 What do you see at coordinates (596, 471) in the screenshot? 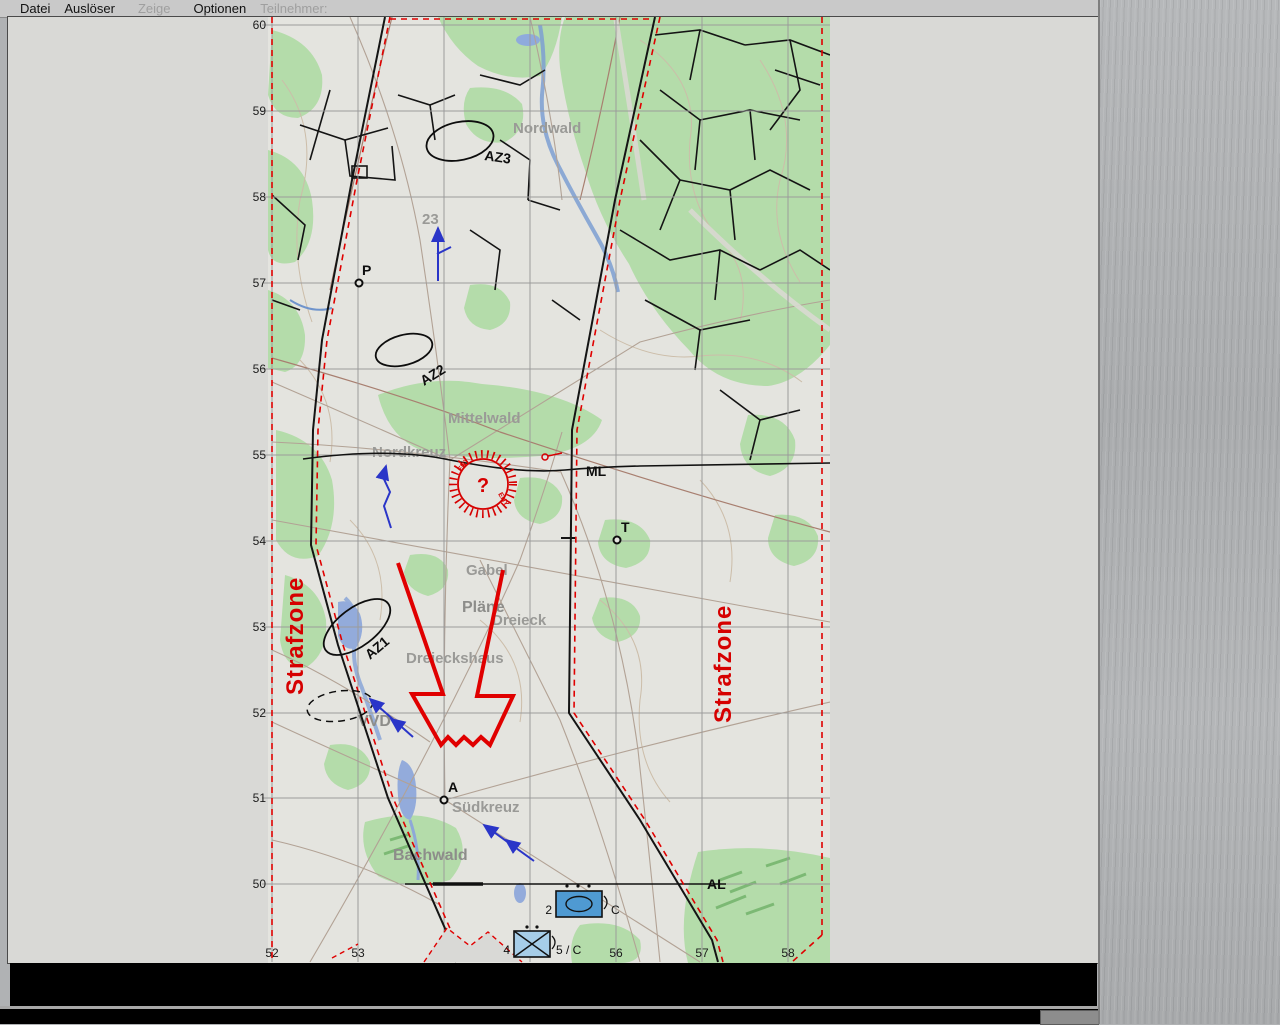
I see `svg-text: ML` at bounding box center [596, 471].